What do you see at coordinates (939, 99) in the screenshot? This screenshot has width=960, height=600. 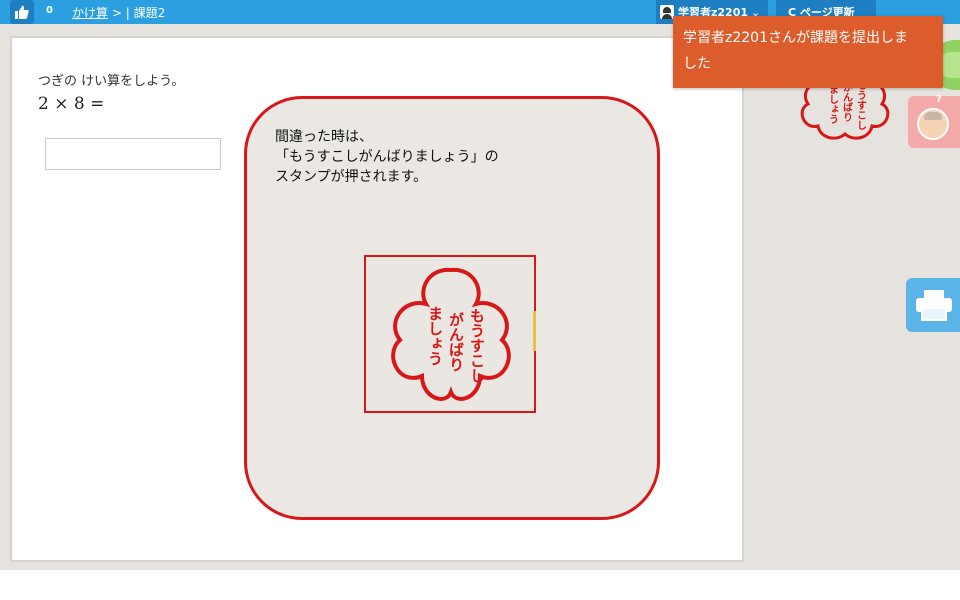 I see `question-mark-icon: ?` at bounding box center [939, 99].